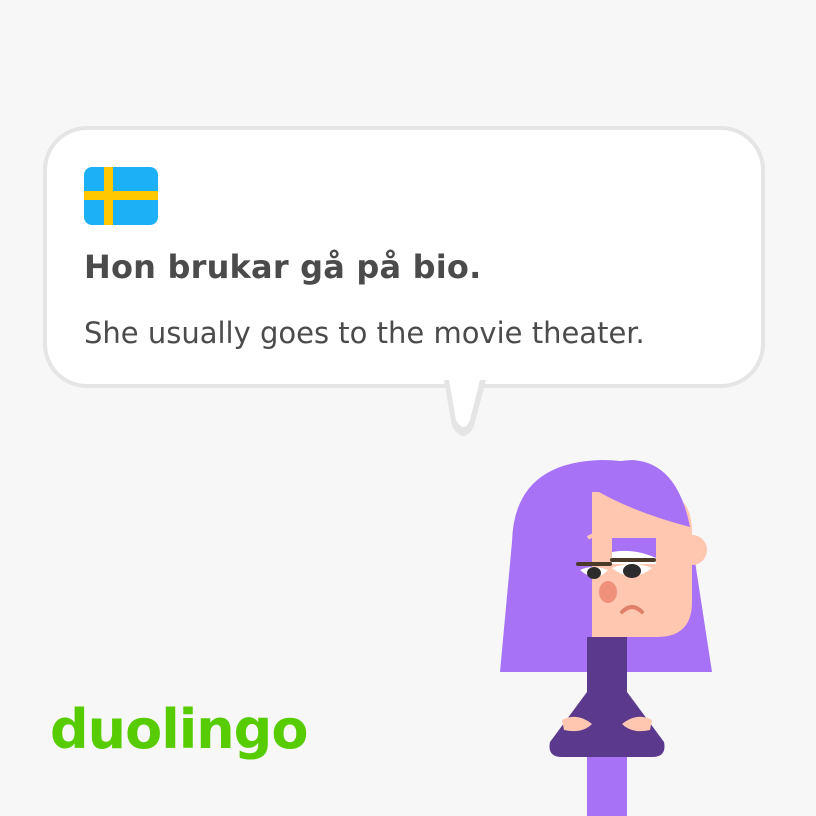  Describe the element at coordinates (608, 592) in the screenshot. I see `character-nose` at that location.